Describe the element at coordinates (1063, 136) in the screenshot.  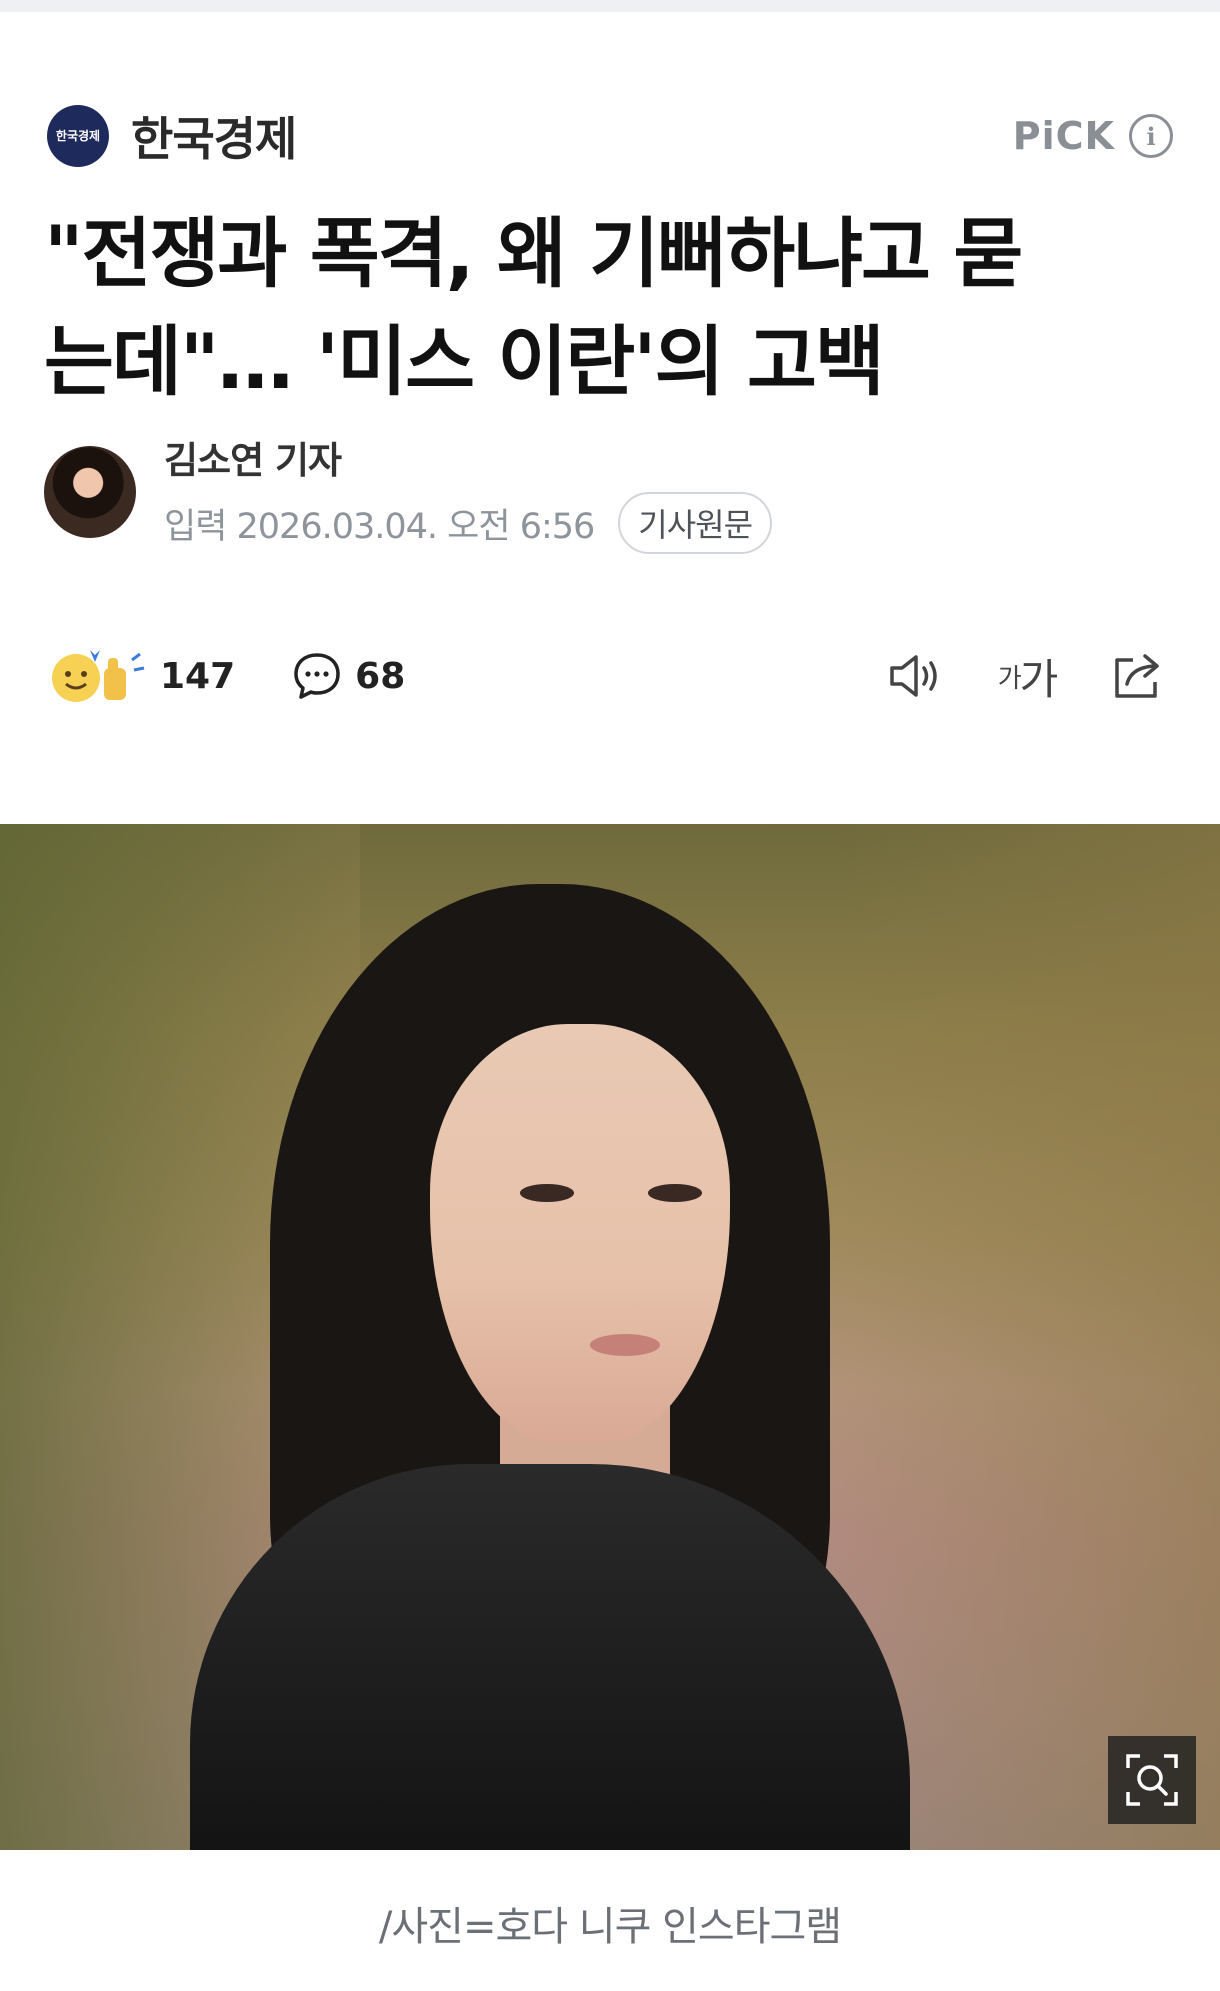
I see `pick-label: PiCK` at that location.